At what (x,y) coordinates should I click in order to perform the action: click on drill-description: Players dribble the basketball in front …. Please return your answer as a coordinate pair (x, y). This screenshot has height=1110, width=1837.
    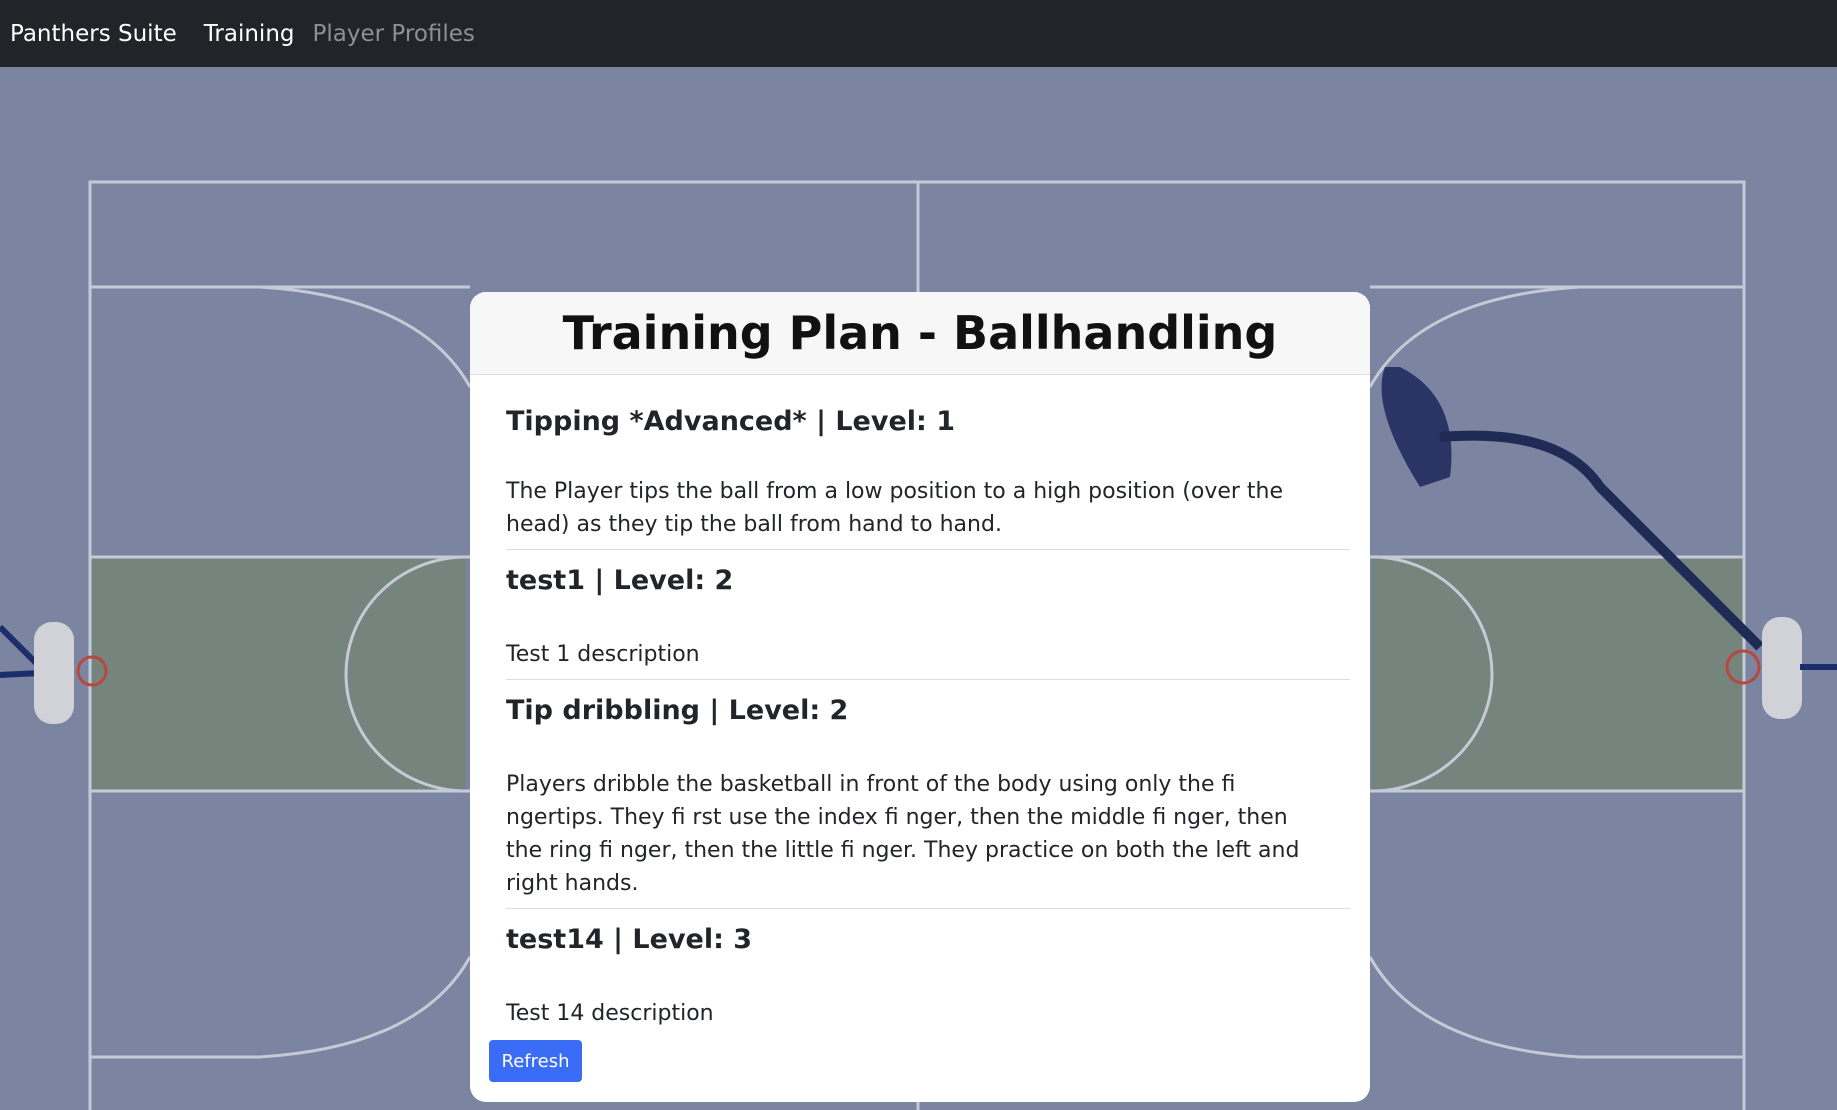
    Looking at the image, I should click on (903, 834).